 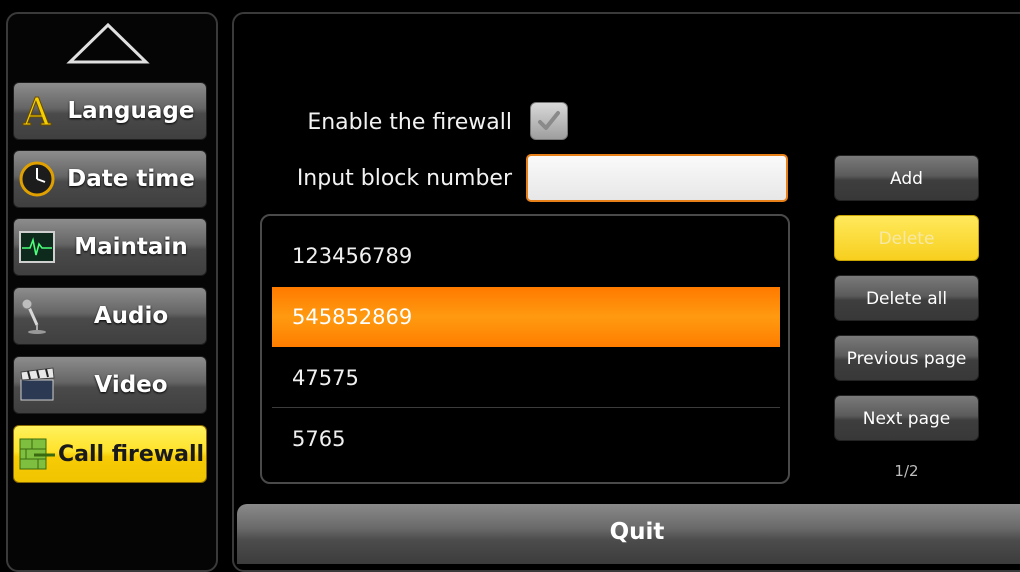 What do you see at coordinates (906, 418) in the screenshot?
I see `next-page-button: Next page` at bounding box center [906, 418].